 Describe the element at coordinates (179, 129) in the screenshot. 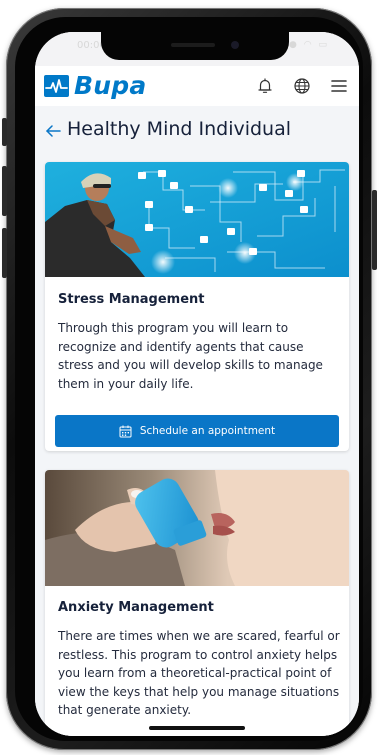

I see `page-title: Healthy Mind Individual` at that location.